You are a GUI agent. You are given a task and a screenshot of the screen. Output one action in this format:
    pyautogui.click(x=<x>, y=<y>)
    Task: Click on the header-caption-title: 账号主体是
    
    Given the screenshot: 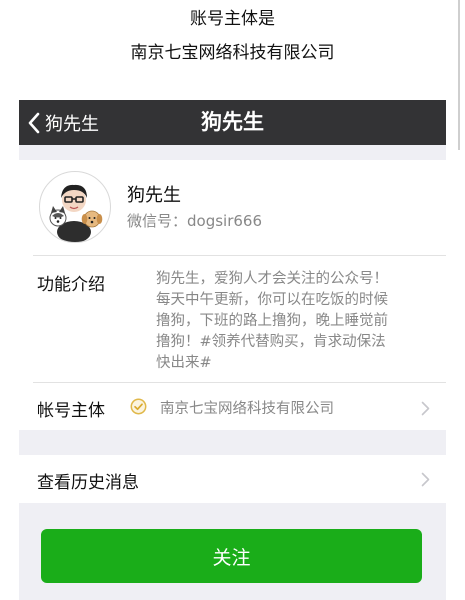 What is the action you would take?
    pyautogui.click(x=232, y=19)
    